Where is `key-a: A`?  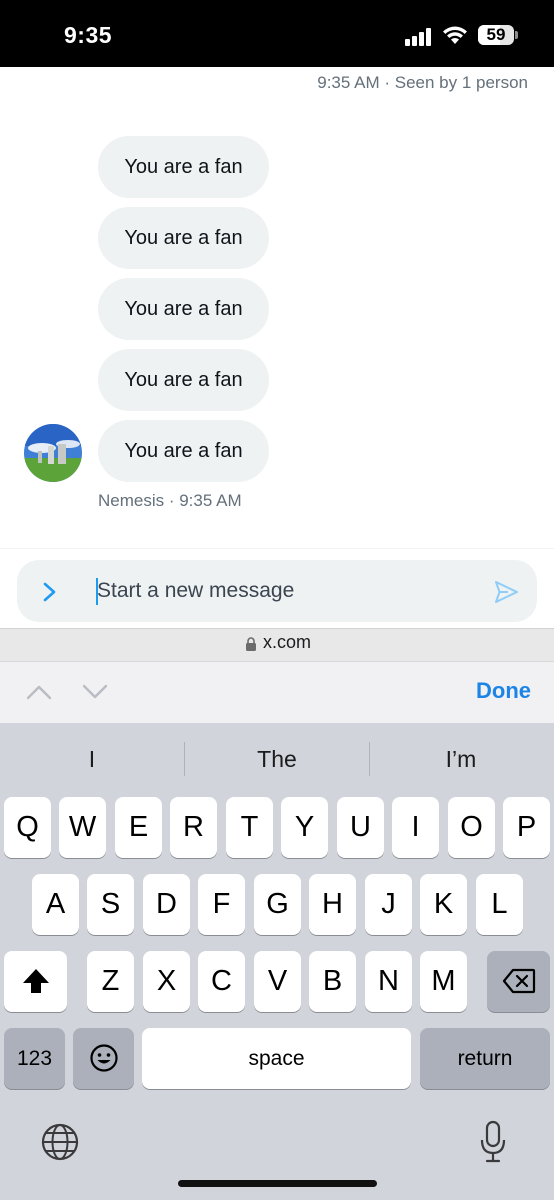 key-a: A is located at coordinates (55, 904).